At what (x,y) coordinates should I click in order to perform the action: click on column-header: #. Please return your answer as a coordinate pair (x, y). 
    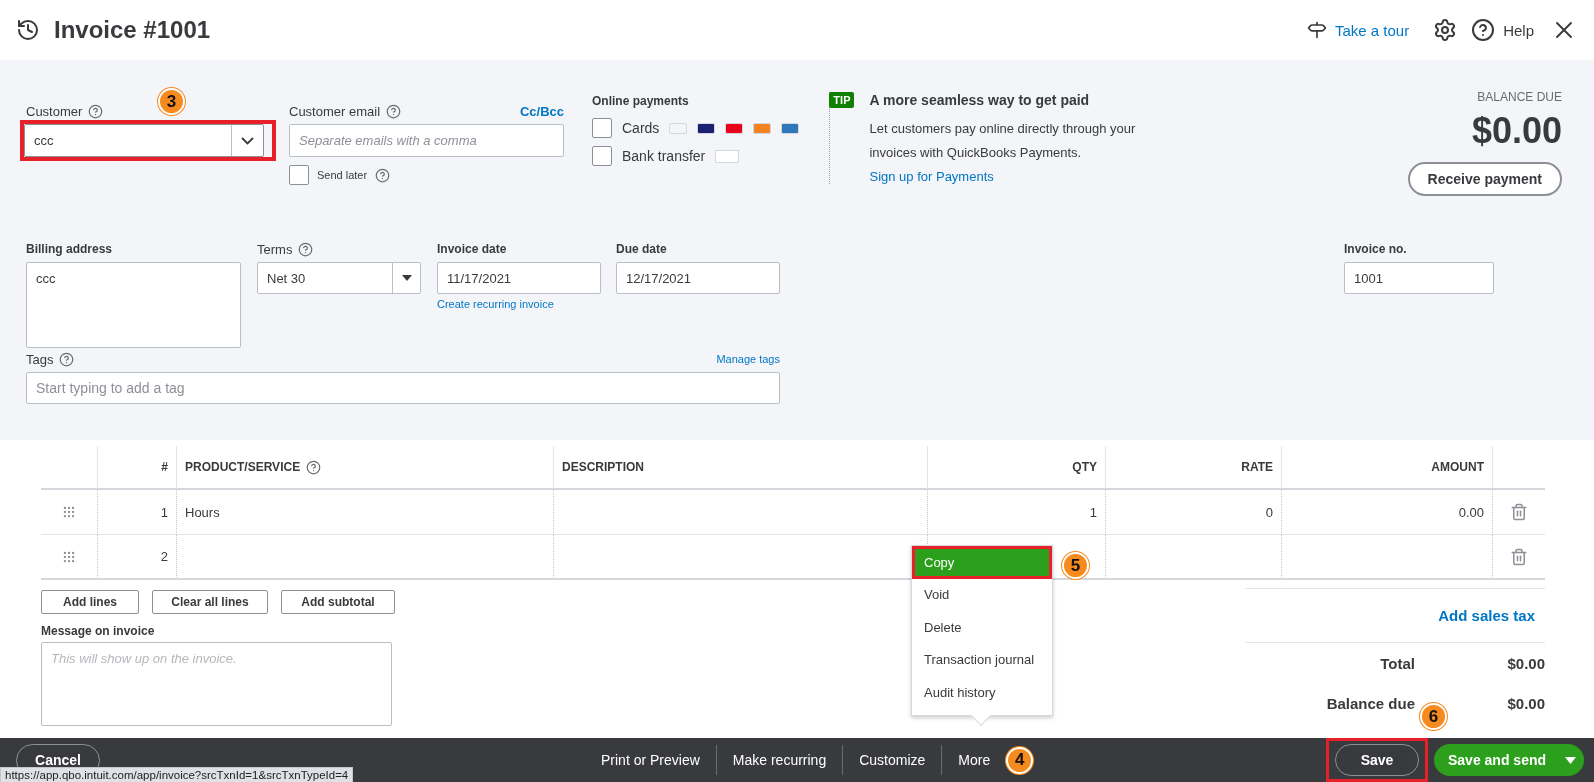
    Looking at the image, I should click on (164, 467).